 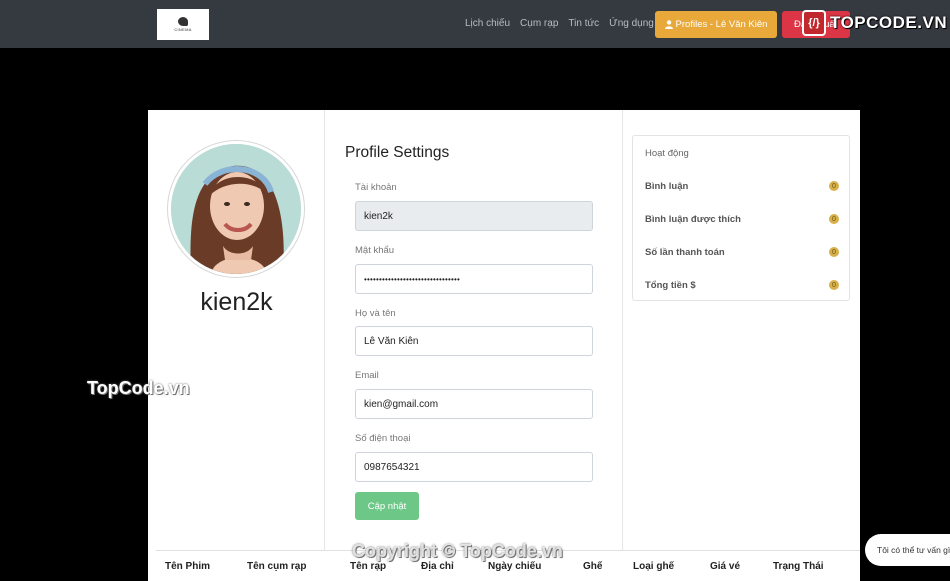 What do you see at coordinates (474, 404) in the screenshot?
I see `email-field: kien@gmail.com` at bounding box center [474, 404].